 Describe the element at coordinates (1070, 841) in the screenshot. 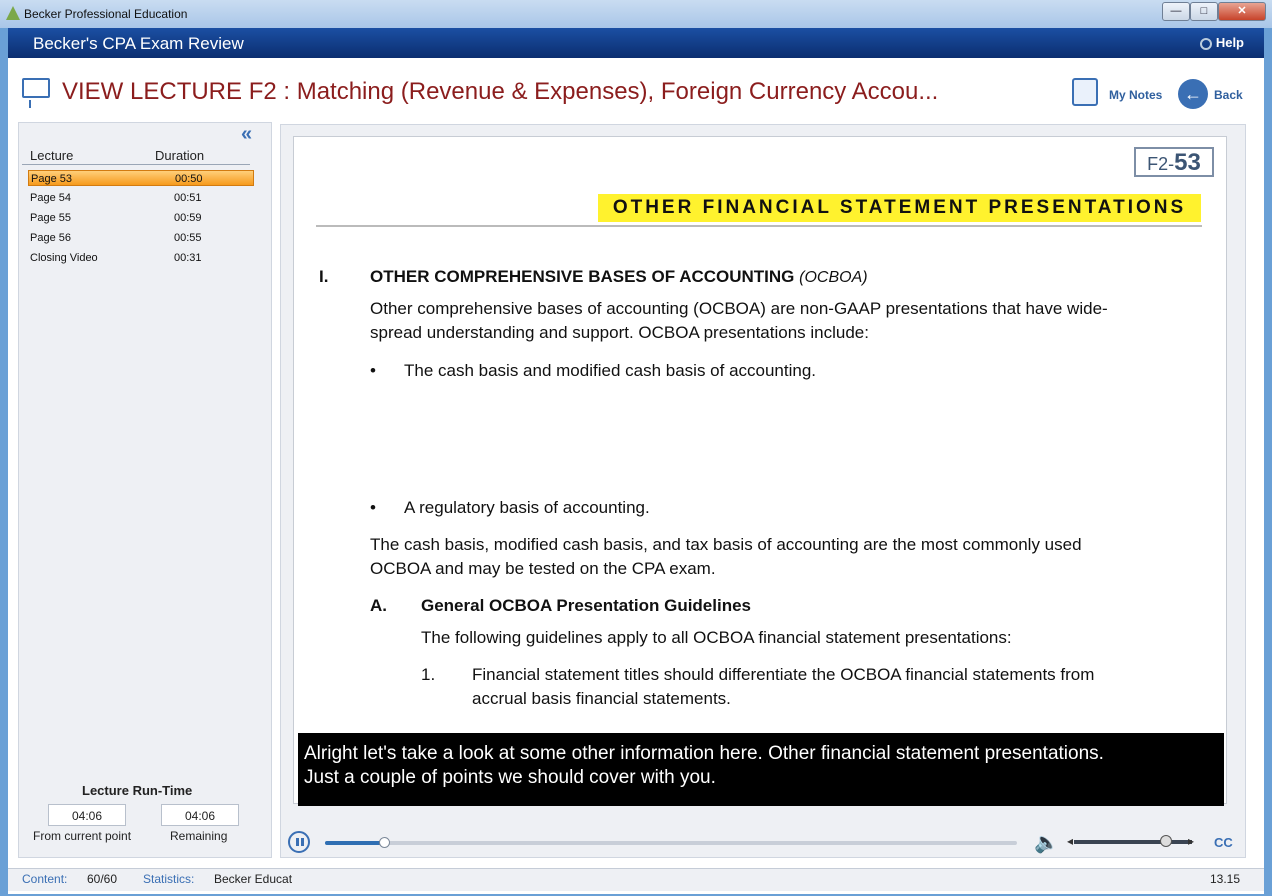

I see `volume-min-icon: ◂` at that location.